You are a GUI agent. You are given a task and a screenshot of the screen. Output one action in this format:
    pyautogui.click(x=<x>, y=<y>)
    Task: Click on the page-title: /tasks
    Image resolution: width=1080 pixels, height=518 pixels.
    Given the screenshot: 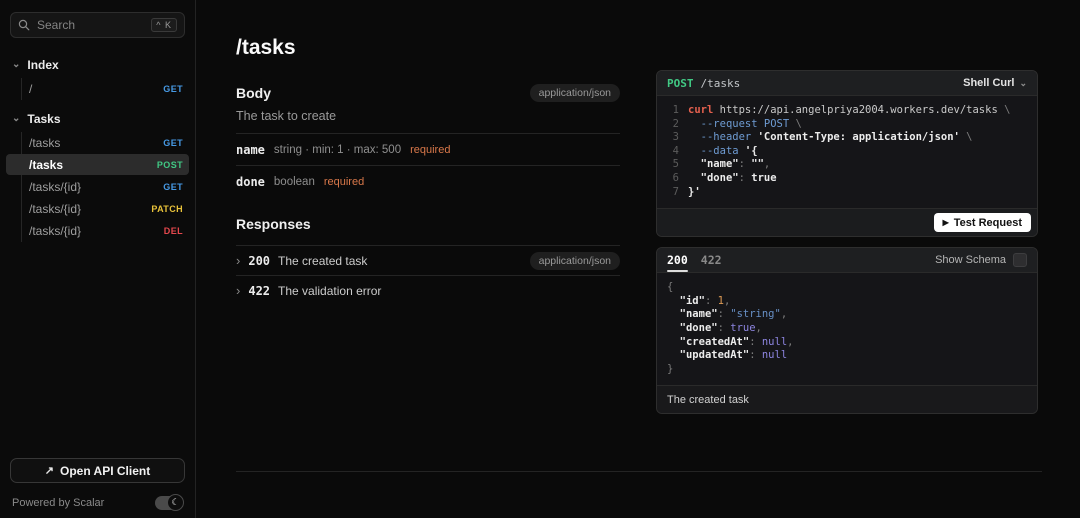 What is the action you would take?
    pyautogui.click(x=266, y=47)
    